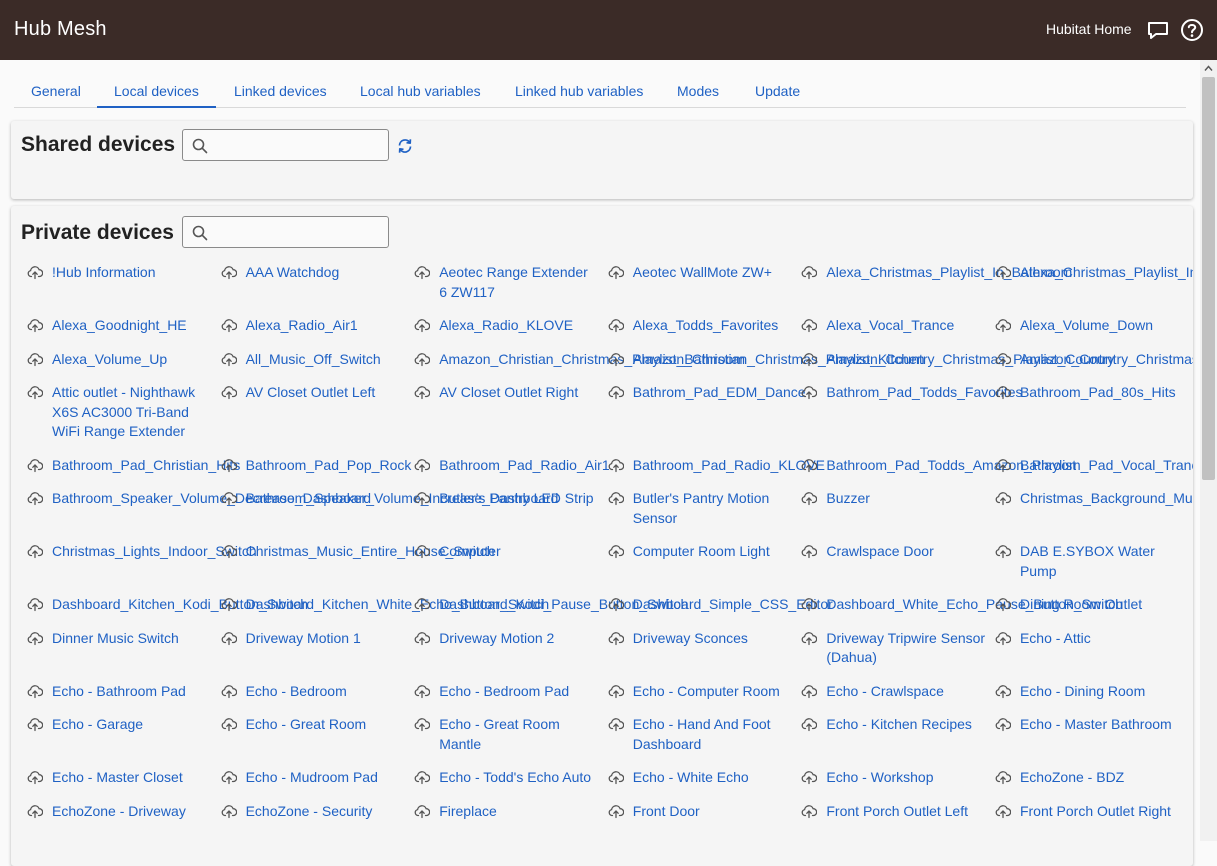 This screenshot has width=1217, height=866. What do you see at coordinates (777, 90) in the screenshot?
I see `tab-update: Update` at bounding box center [777, 90].